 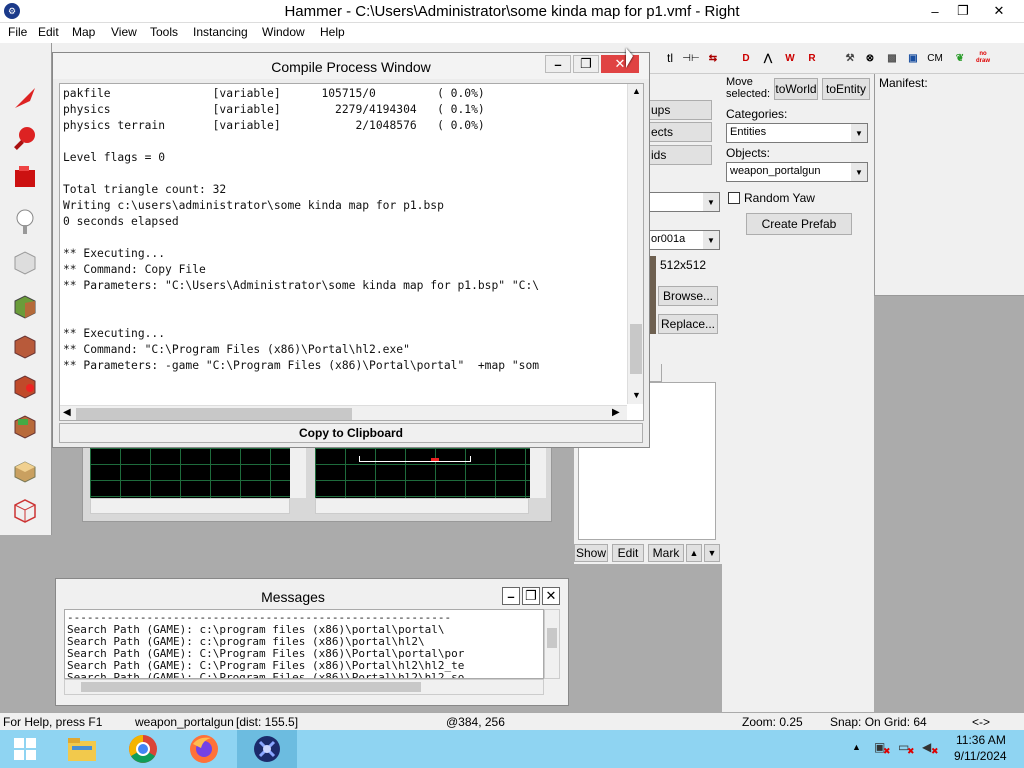 I want to click on menu-map: Map, so click(x=83, y=32).